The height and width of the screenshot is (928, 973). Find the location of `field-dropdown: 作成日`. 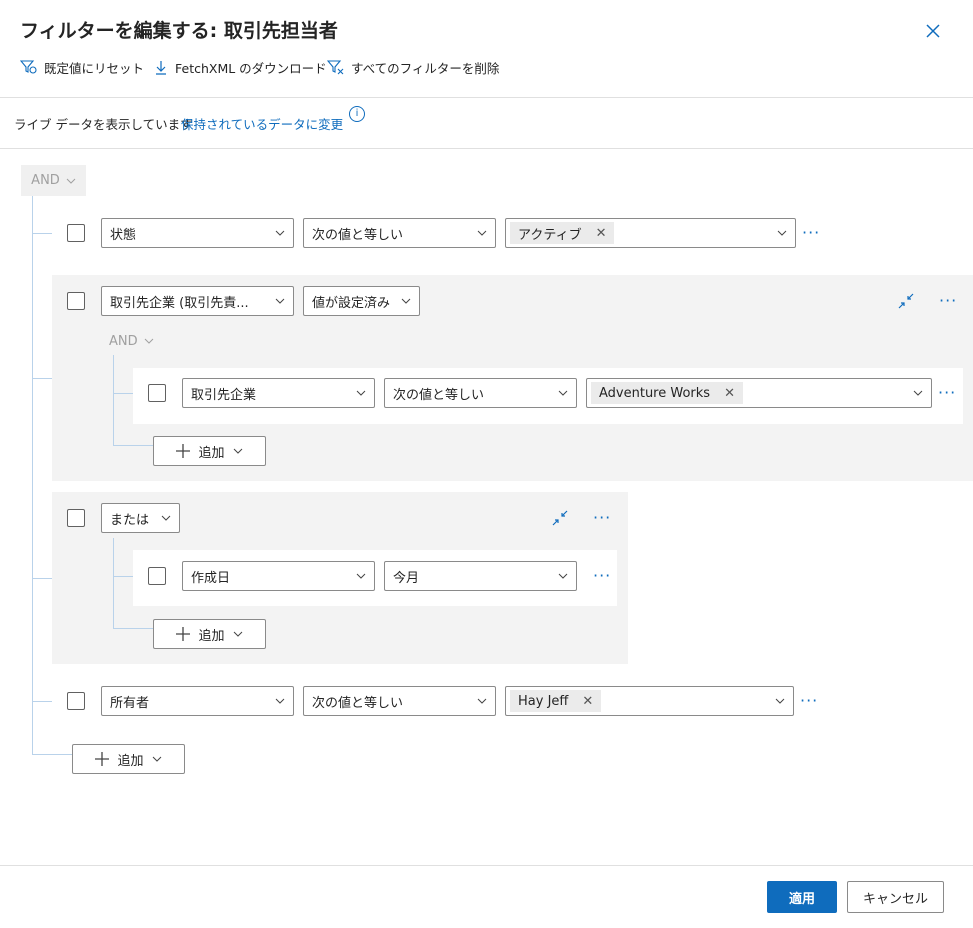

field-dropdown: 作成日 is located at coordinates (278, 576).